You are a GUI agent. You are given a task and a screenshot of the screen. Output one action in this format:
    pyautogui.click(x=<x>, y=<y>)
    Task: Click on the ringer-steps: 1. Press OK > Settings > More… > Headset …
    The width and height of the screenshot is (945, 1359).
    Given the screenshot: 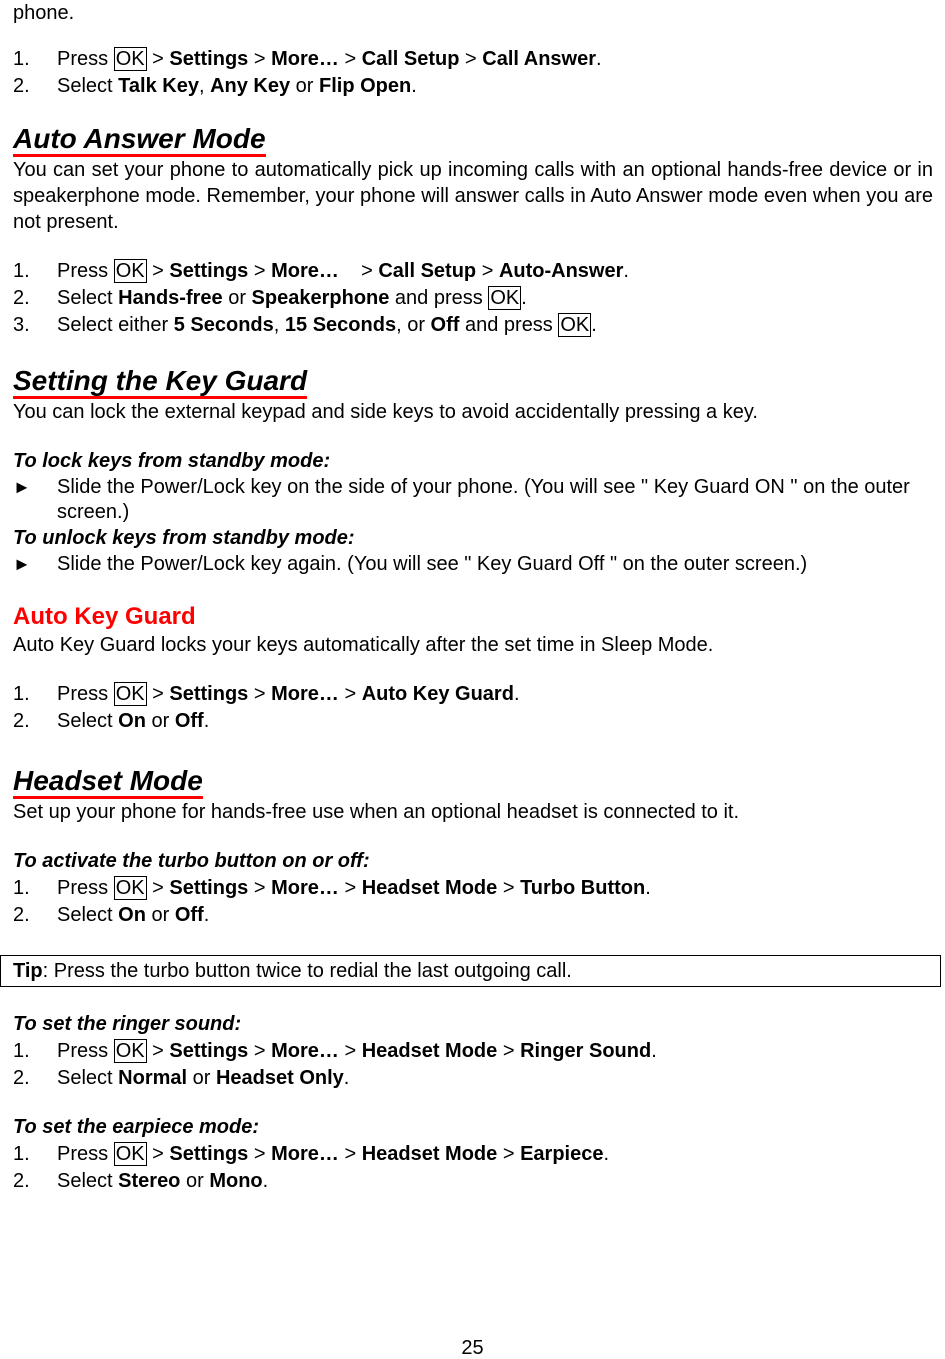 What is the action you would take?
    pyautogui.click(x=473, y=1065)
    